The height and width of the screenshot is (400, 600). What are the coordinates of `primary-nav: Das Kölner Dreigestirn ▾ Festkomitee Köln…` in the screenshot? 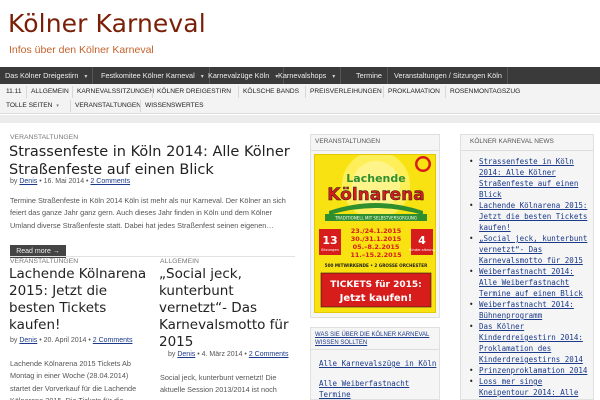 It's located at (300, 75).